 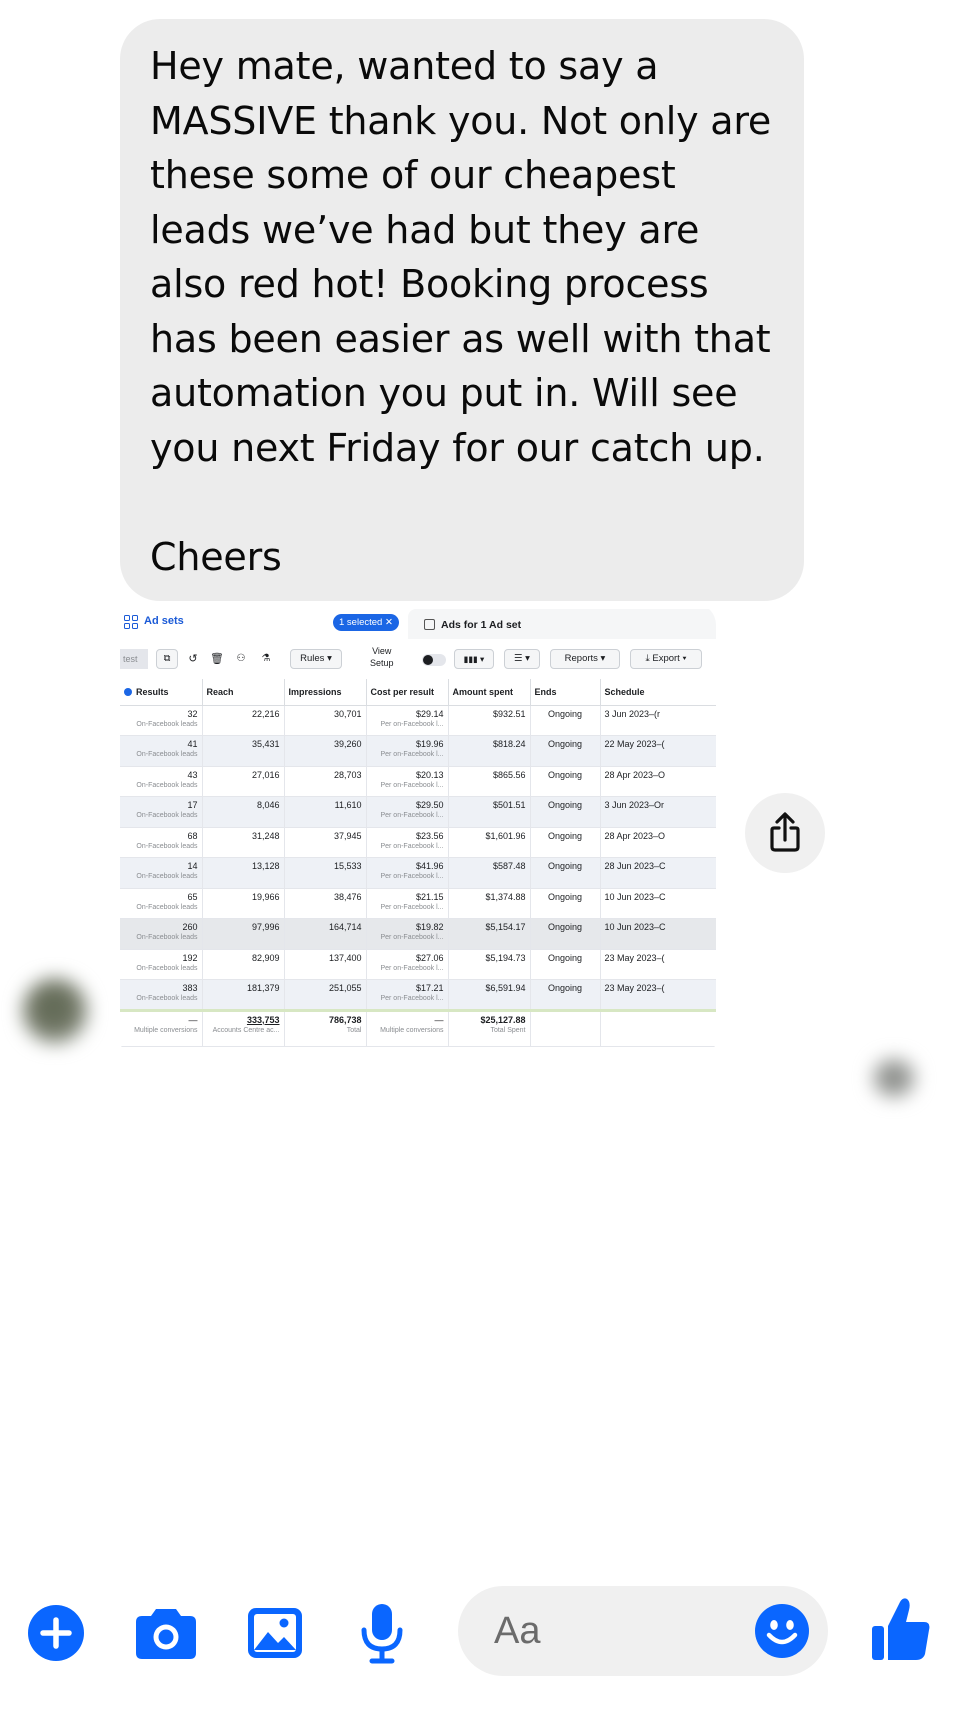 I want to click on column-header: Ends, so click(x=565, y=692).